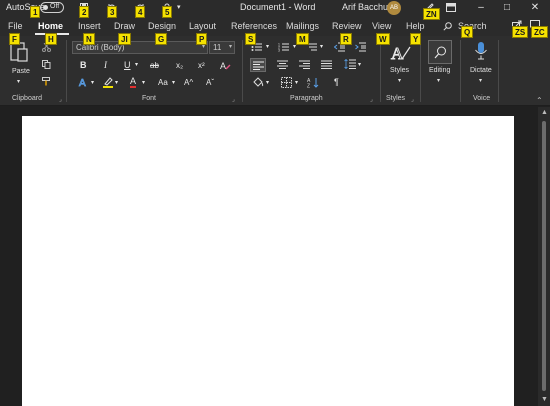 Image resolution: width=550 pixels, height=406 pixels. What do you see at coordinates (188, 82) in the screenshot?
I see `grow-font-button: A^` at bounding box center [188, 82].